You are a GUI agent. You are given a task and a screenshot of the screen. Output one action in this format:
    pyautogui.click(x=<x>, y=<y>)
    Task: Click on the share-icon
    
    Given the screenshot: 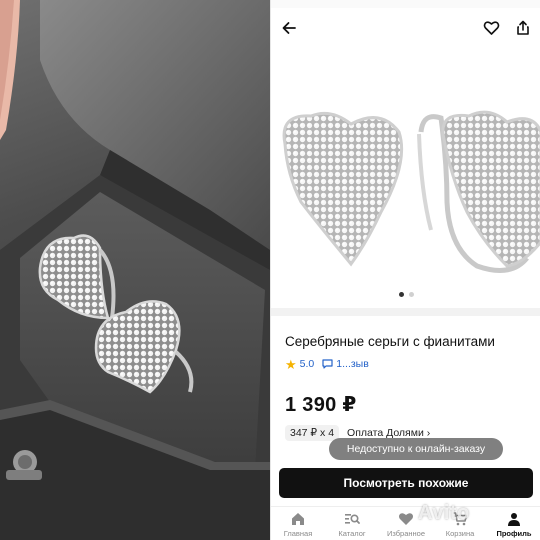 What is the action you would take?
    pyautogui.click(x=523, y=27)
    